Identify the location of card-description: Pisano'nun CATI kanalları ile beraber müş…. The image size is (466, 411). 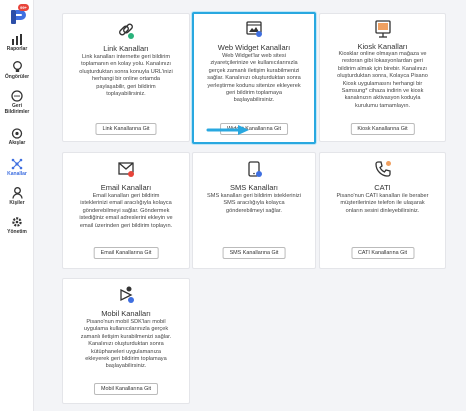
(382, 203).